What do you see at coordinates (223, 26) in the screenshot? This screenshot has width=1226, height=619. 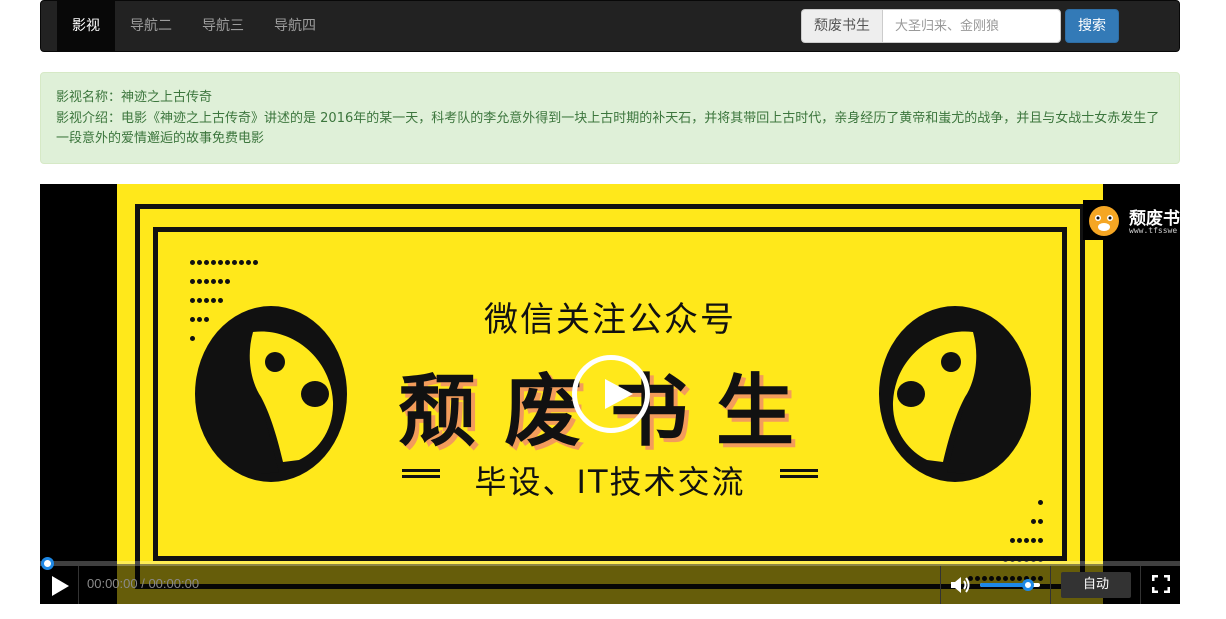 I see `nav-item-3: 导航三` at bounding box center [223, 26].